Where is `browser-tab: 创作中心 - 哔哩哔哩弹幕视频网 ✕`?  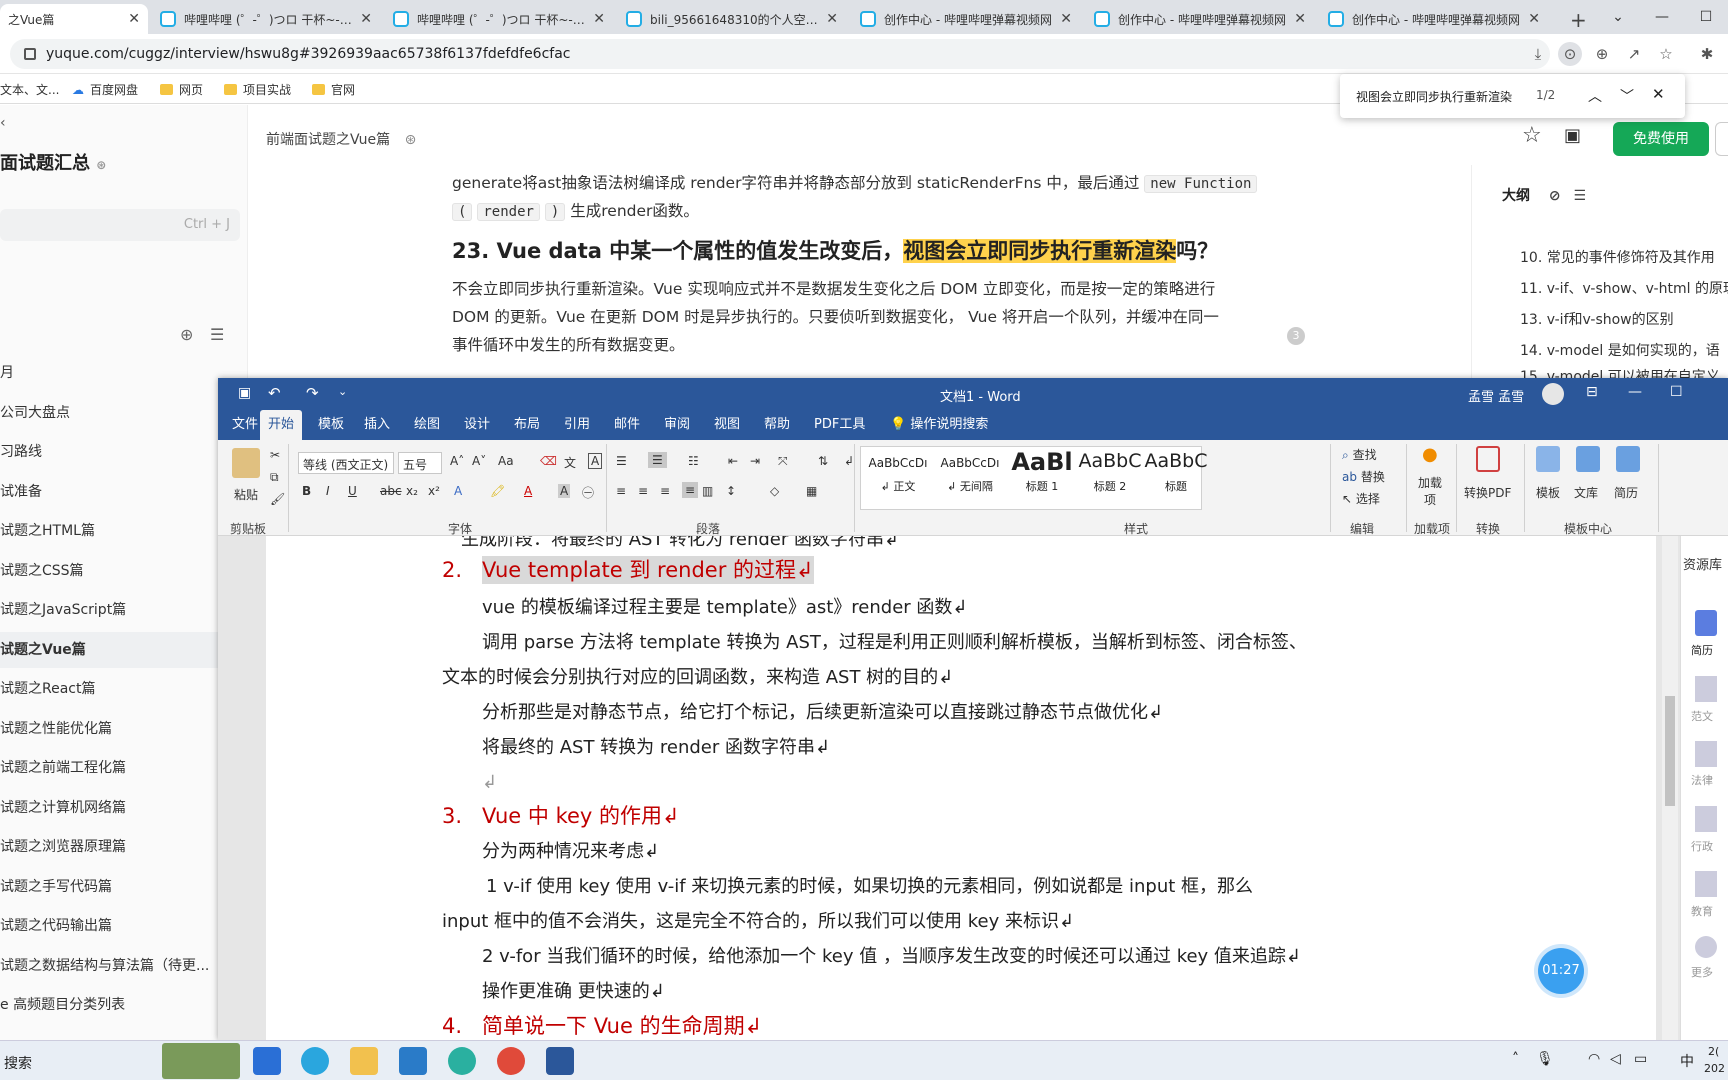 browser-tab: 创作中心 - 哔哩哔哩弹幕视频网 ✕ is located at coordinates (1434, 19).